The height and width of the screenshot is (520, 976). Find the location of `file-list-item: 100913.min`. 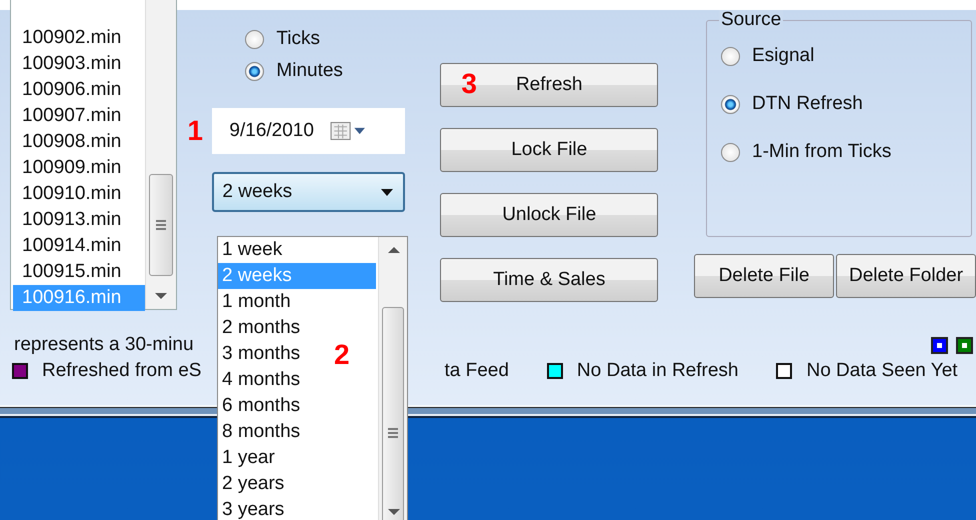

file-list-item: 100913.min is located at coordinates (79, 220).